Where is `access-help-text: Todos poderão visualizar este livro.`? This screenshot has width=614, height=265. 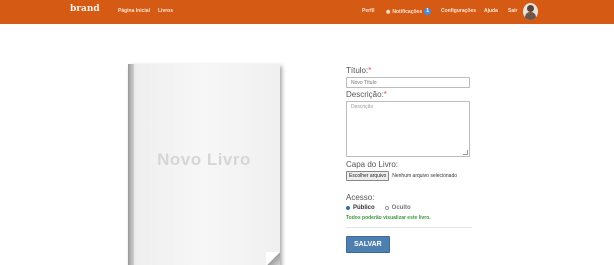 access-help-text: Todos poderão visualizar este livro. is located at coordinates (388, 218).